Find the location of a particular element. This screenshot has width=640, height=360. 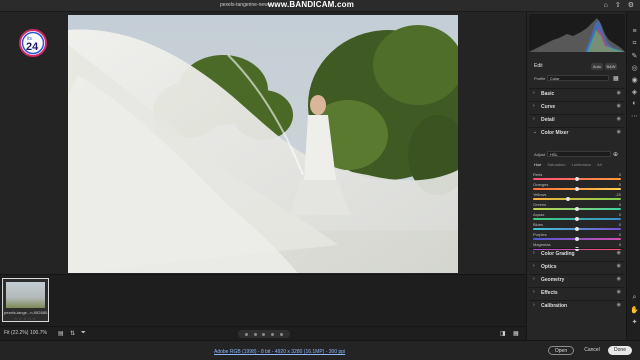

chevron-down-icon: ⌄ is located at coordinates (535, 132).